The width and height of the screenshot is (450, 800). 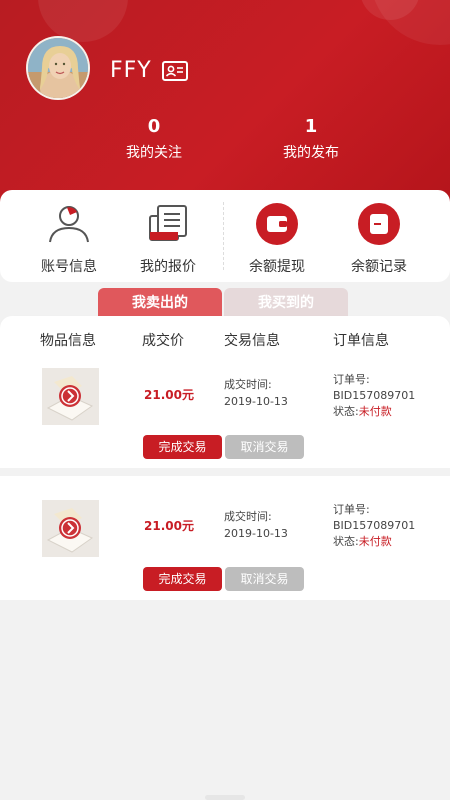 What do you see at coordinates (69, 224) in the screenshot?
I see `person-icon` at bounding box center [69, 224].